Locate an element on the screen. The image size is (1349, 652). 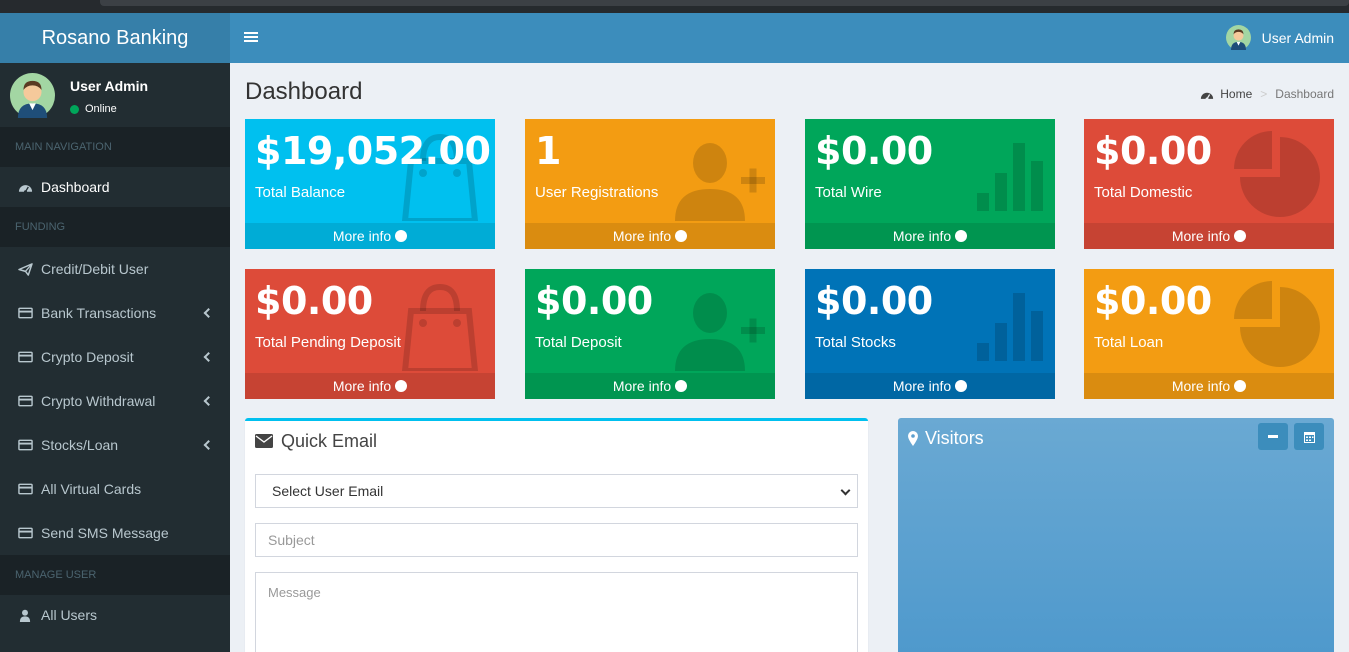
stat-box-total-stocks: $0.00 Total Stocks More info is located at coordinates (930, 334).